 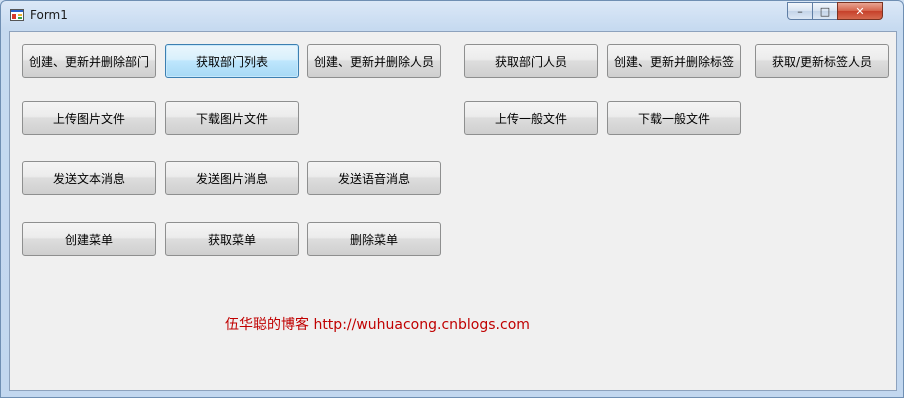 What do you see at coordinates (232, 178) in the screenshot?
I see `send-image-message-button: 发送图片消息` at bounding box center [232, 178].